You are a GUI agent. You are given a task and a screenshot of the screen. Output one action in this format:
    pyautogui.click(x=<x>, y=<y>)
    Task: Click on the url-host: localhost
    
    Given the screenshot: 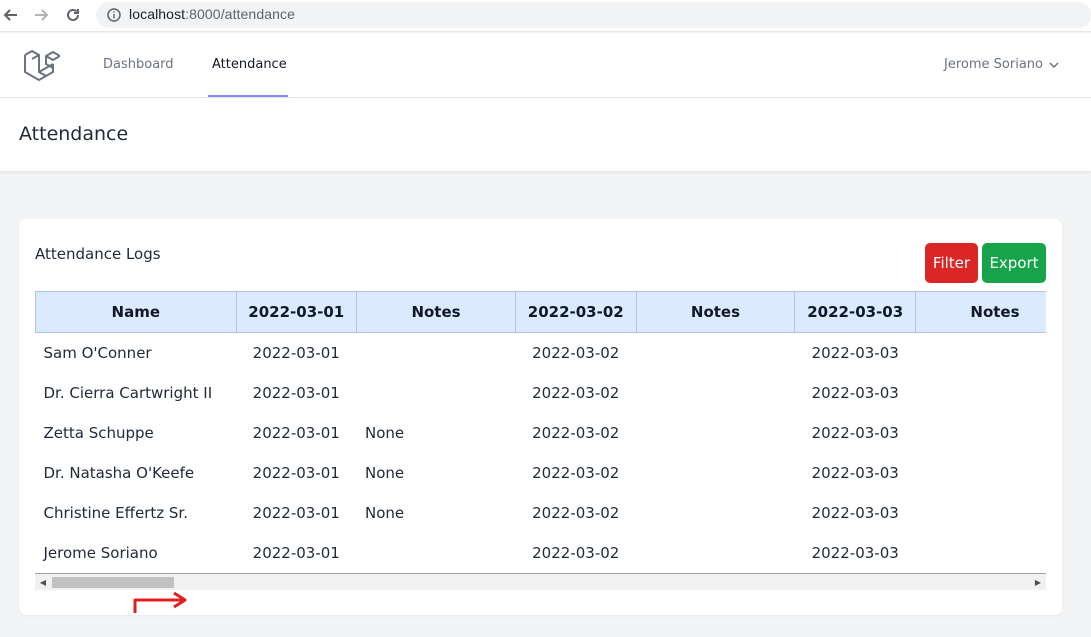 What is the action you would take?
    pyautogui.click(x=157, y=14)
    